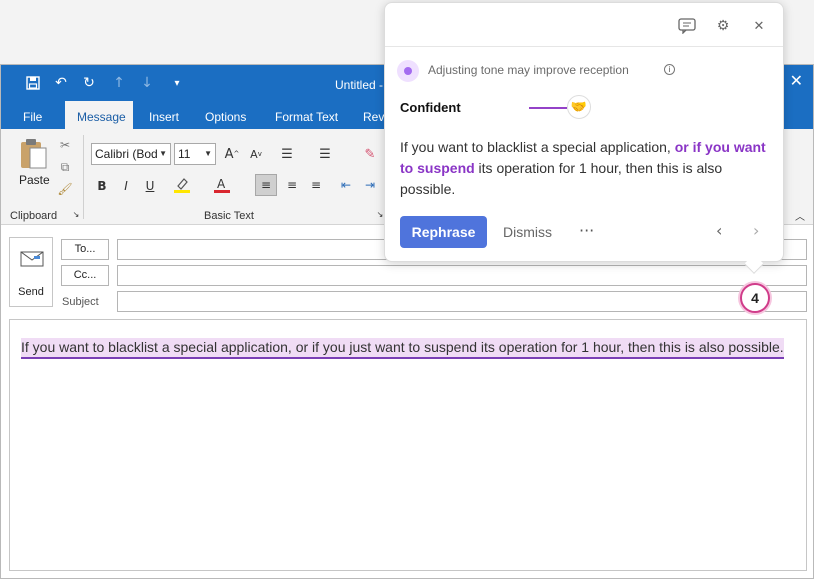 The image size is (814, 579). What do you see at coordinates (80, 302) in the screenshot?
I see `subject-label: Subject` at bounding box center [80, 302].